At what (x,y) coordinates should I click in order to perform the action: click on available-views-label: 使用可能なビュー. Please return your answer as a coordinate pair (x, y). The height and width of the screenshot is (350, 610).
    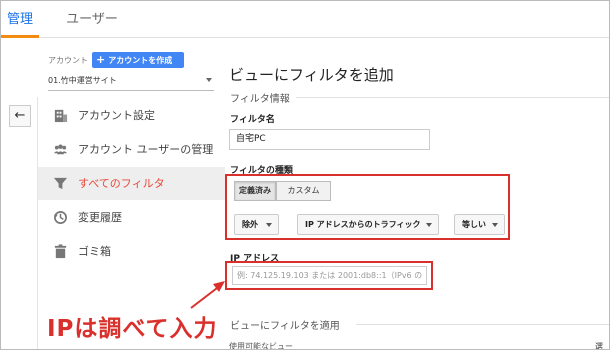
    Looking at the image, I should click on (261, 346).